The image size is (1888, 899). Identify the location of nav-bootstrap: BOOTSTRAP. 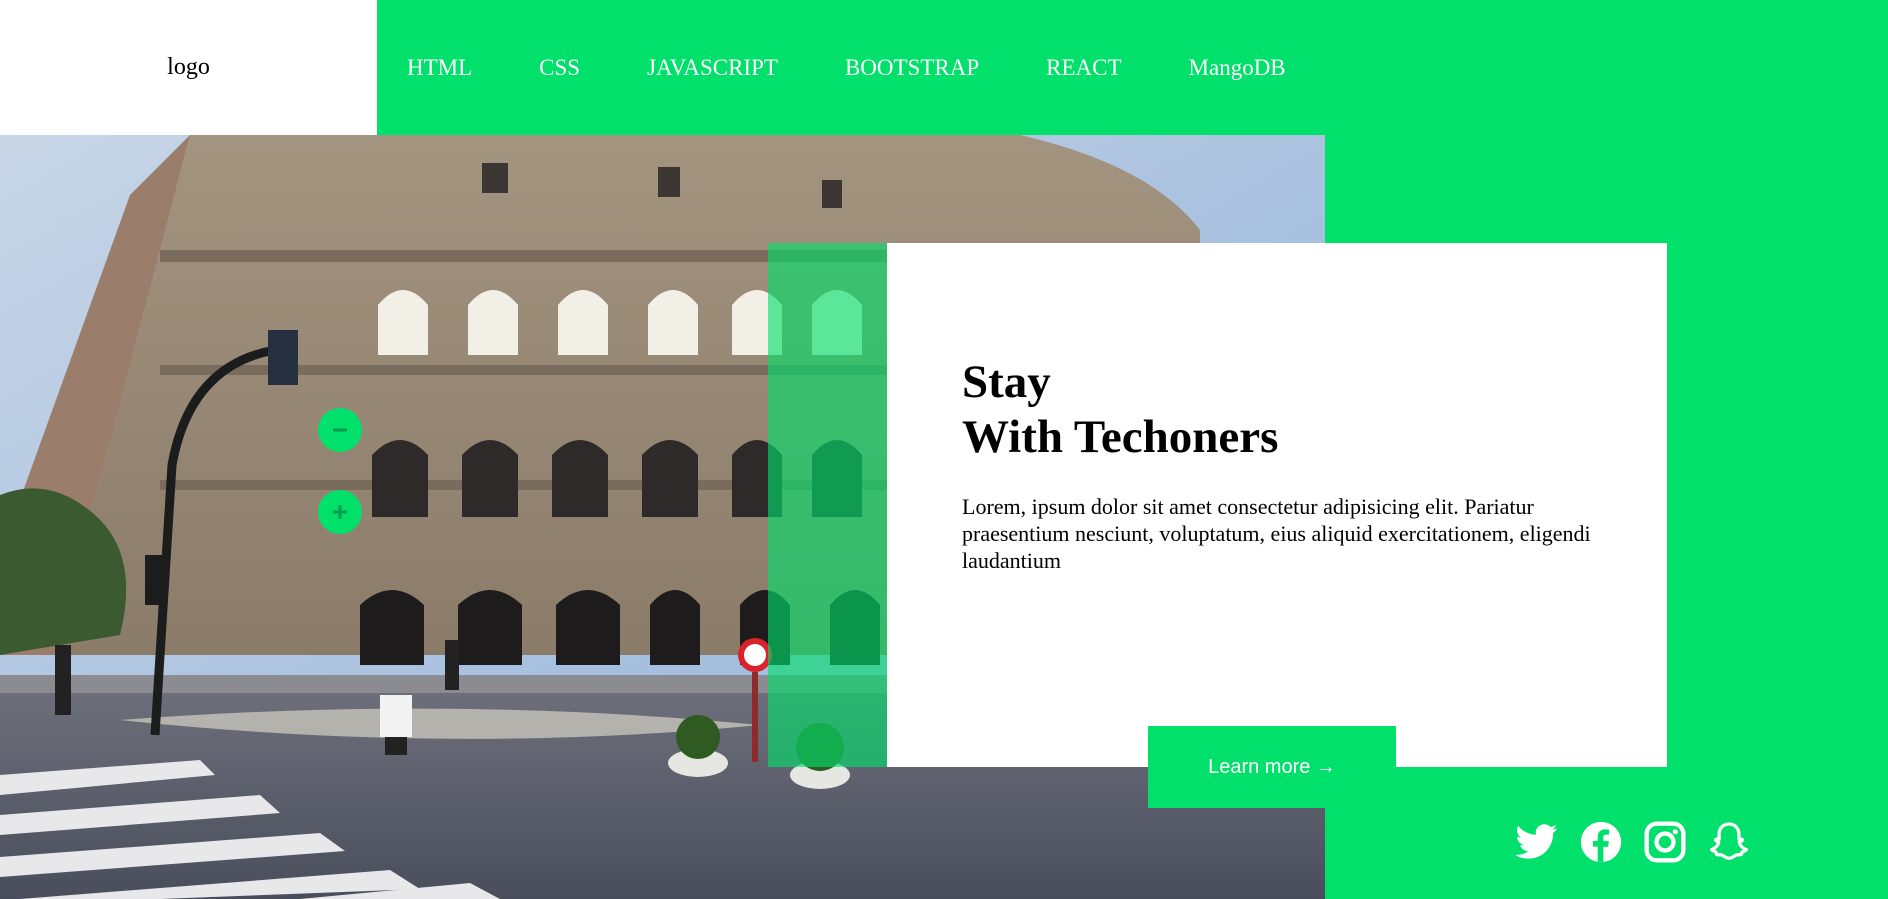
(912, 68).